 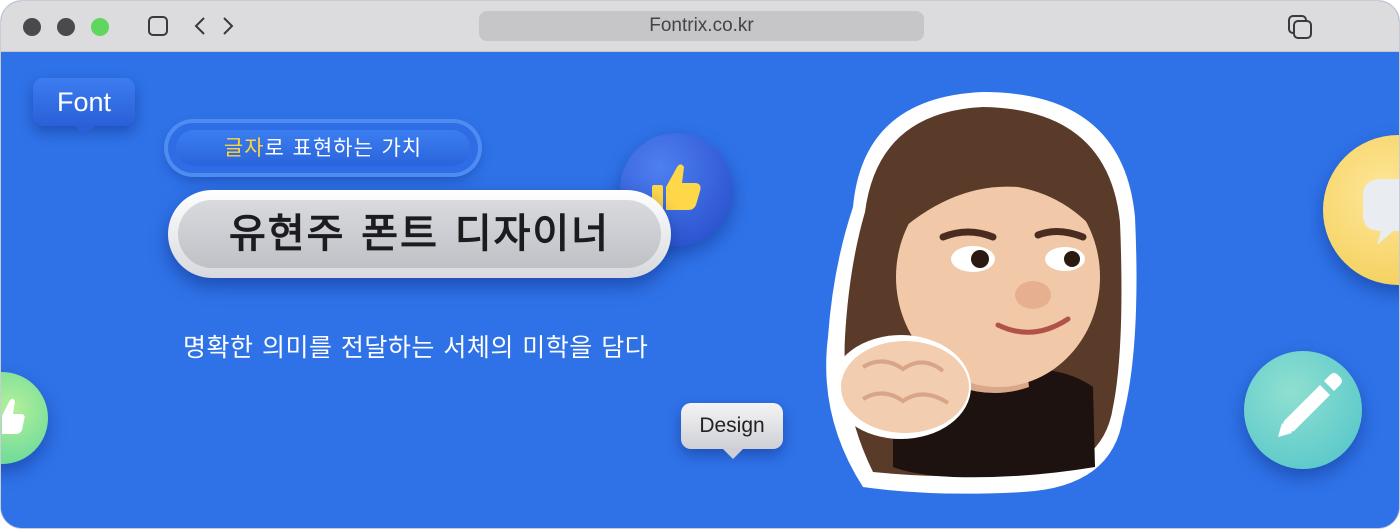 What do you see at coordinates (201, 26) in the screenshot?
I see `back-arrow-icon` at bounding box center [201, 26].